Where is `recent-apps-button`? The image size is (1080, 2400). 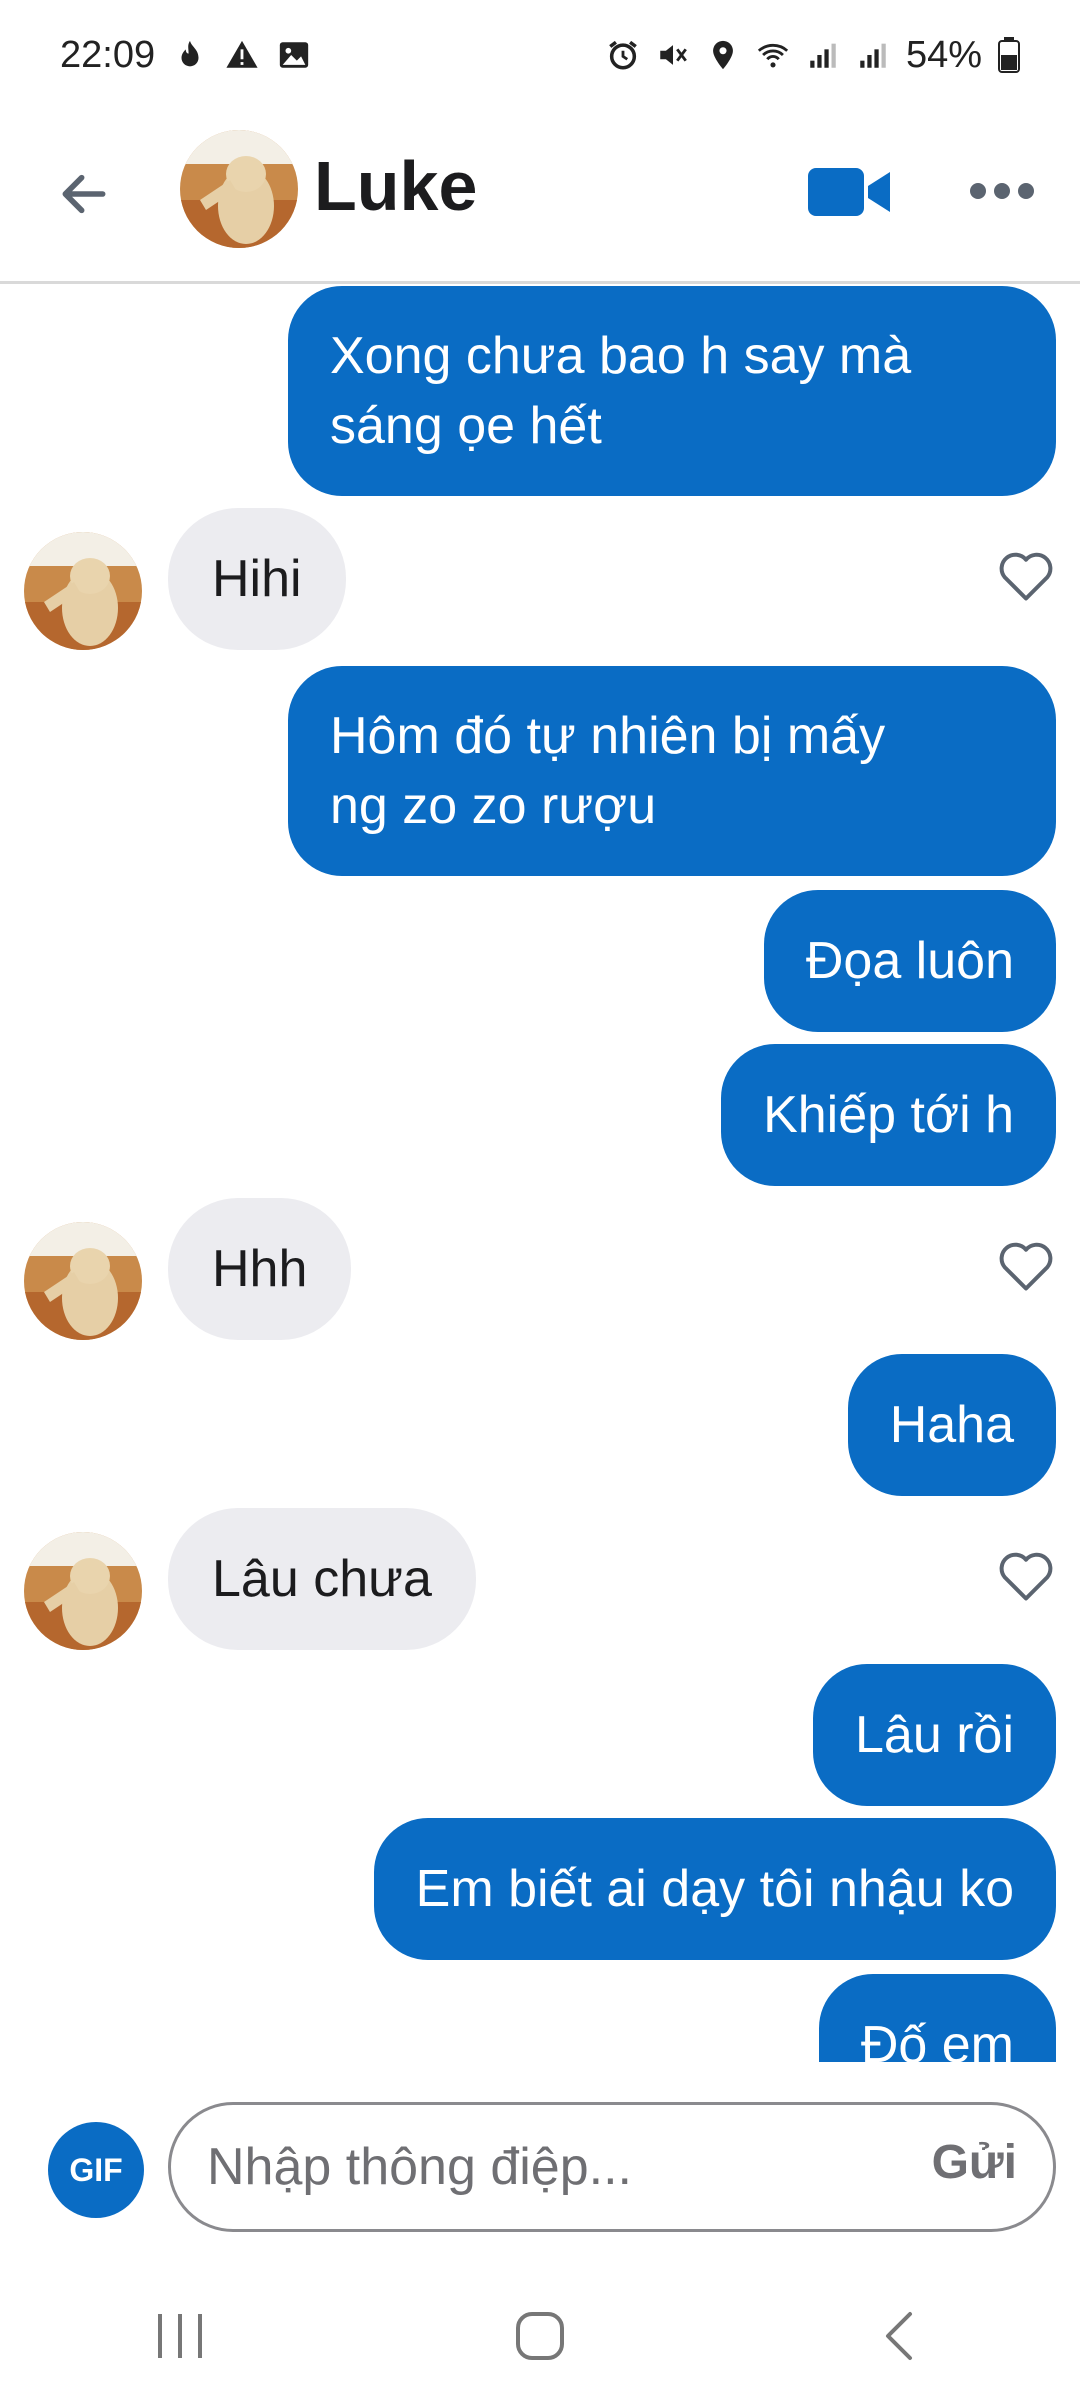
recent-apps-button is located at coordinates (180, 2336).